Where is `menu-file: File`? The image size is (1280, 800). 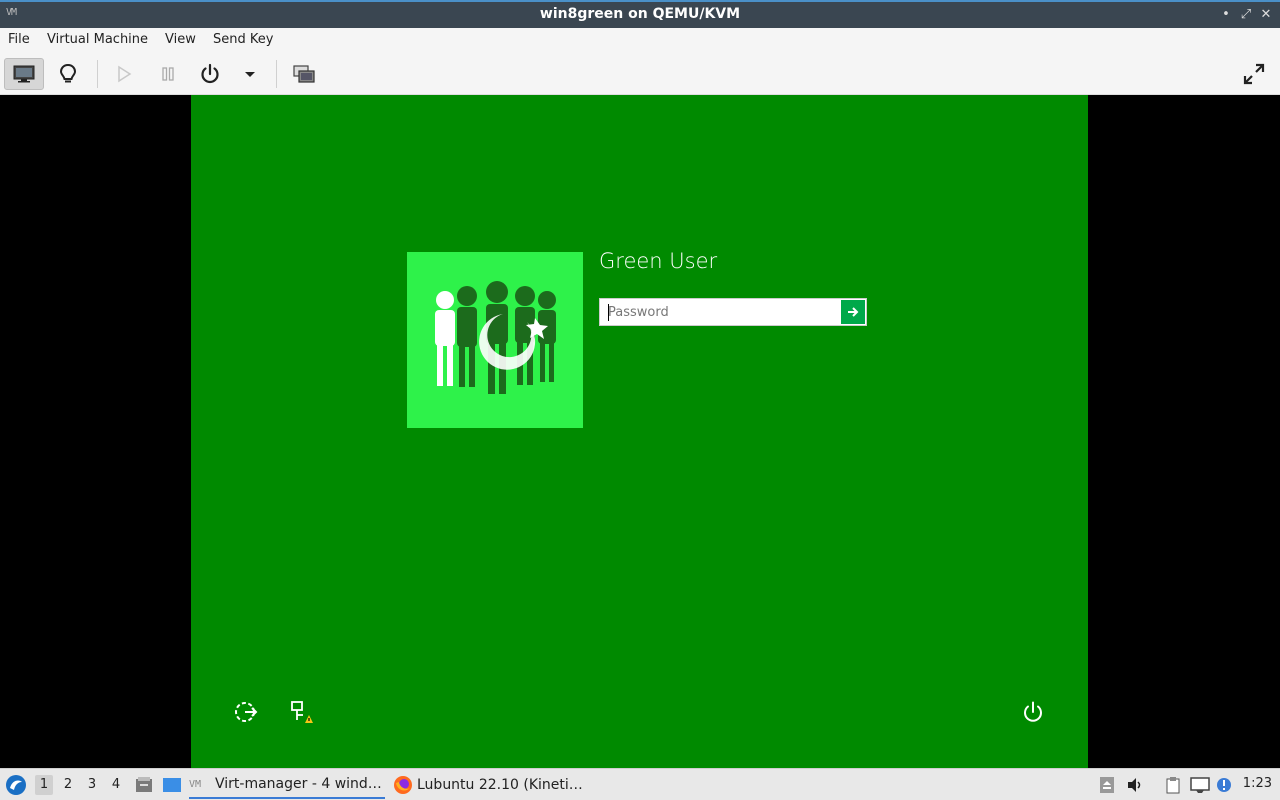
menu-file: File is located at coordinates (19, 39).